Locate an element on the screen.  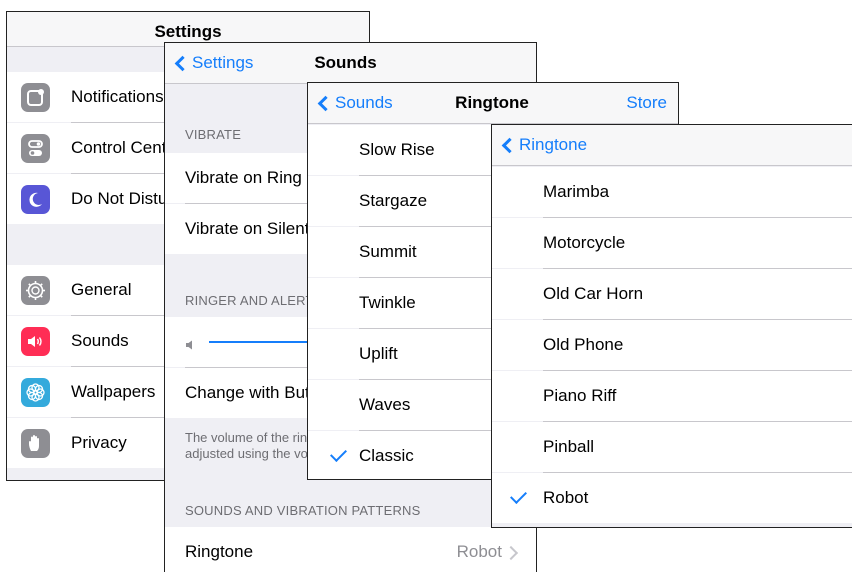
row-label: Vibrate on Ring is located at coordinates (243, 177).